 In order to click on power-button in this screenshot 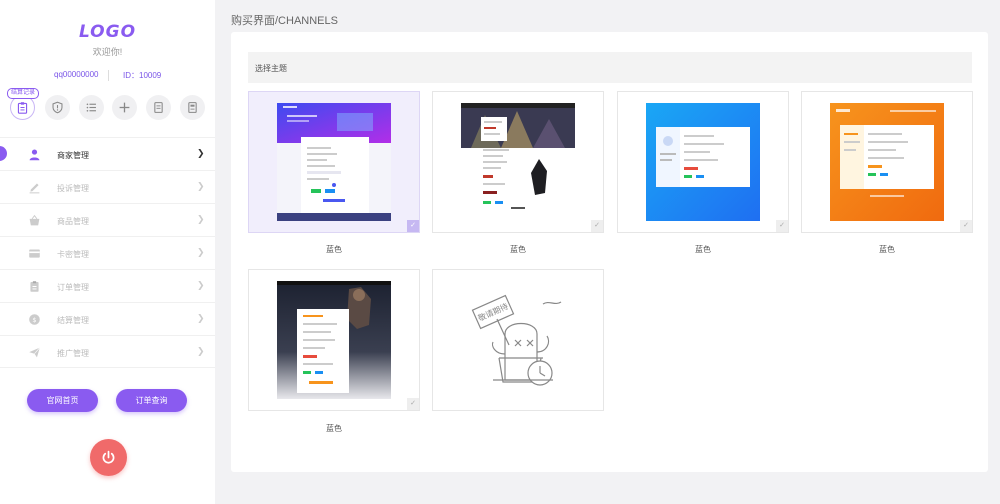, I will do `click(108, 457)`.